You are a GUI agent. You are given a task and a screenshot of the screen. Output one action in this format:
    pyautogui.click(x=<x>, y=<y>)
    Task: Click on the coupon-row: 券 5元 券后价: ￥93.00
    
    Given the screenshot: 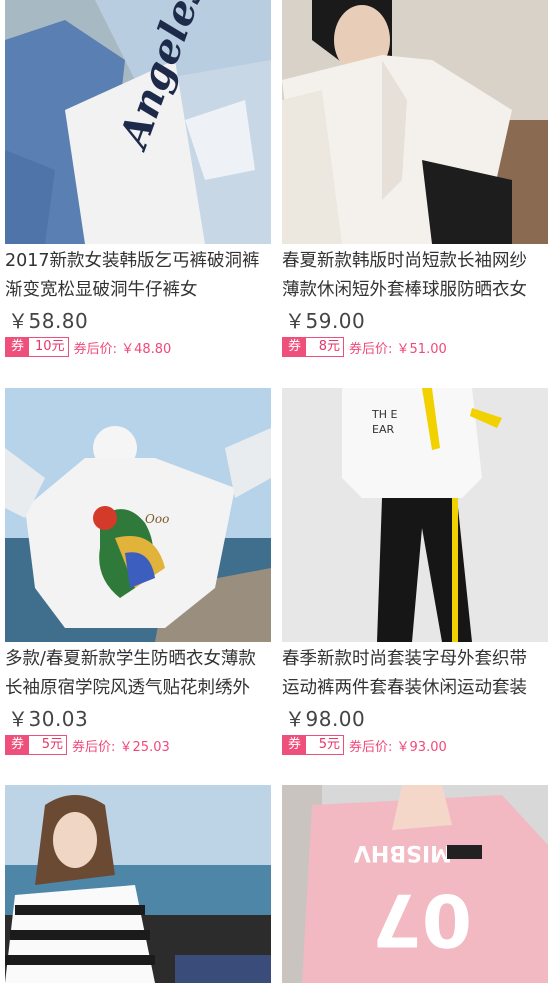 What is the action you would take?
    pyautogui.click(x=364, y=745)
    